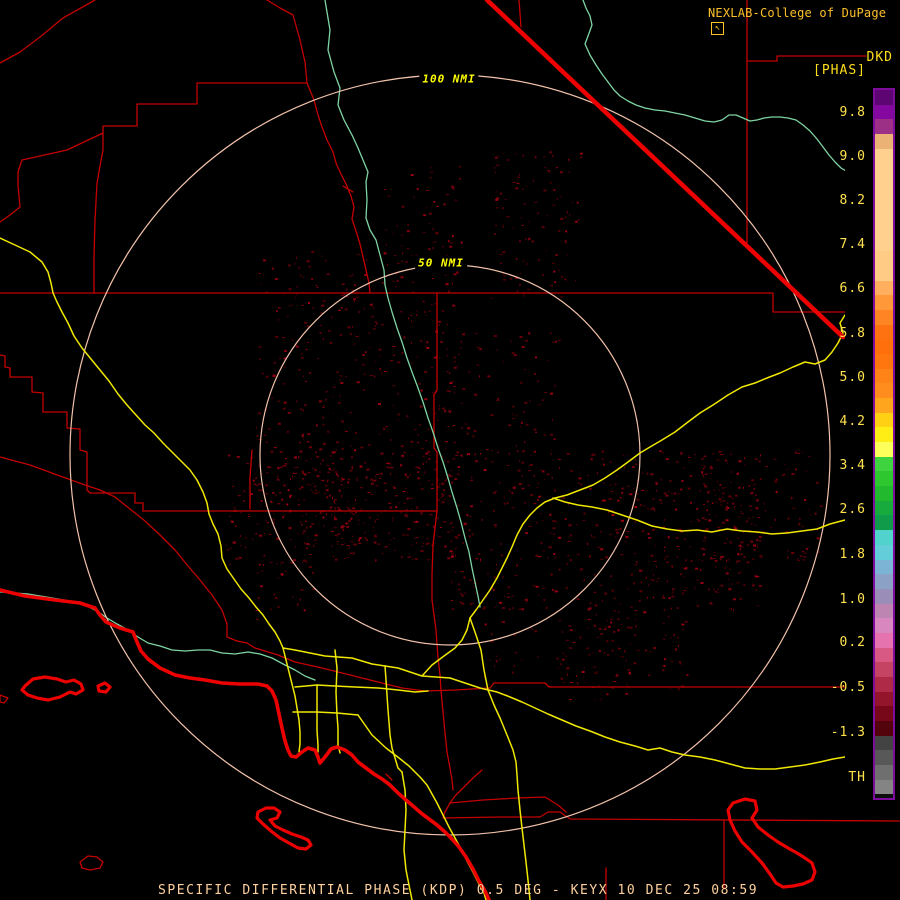  What do you see at coordinates (393, 719) in the screenshot?
I see `road-line` at bounding box center [393, 719].